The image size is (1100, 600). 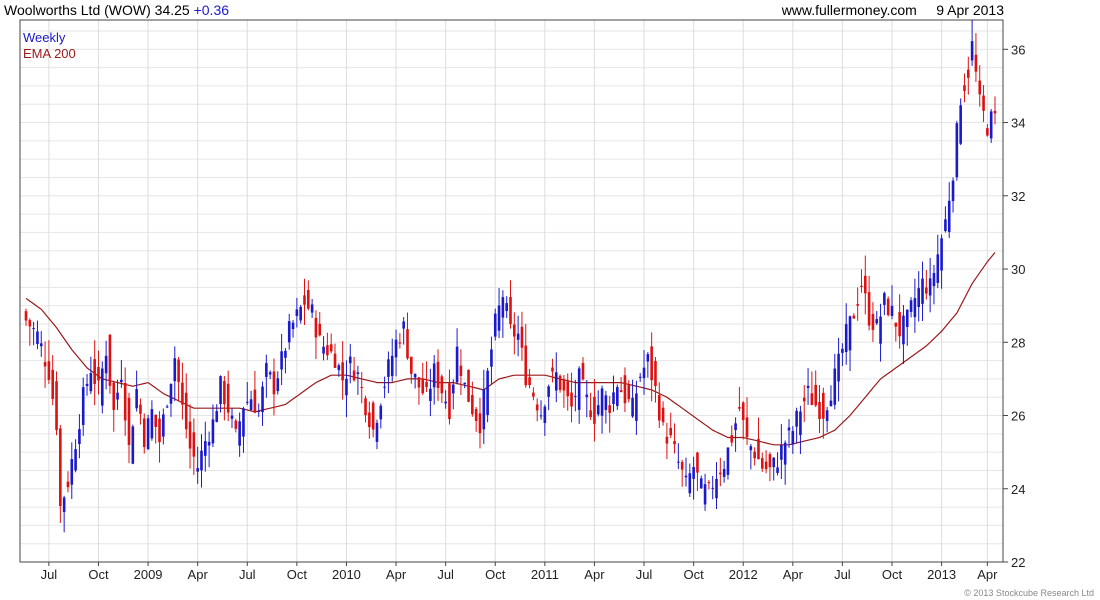 I want to click on copyright-note: © 2013 Stockcube Research Ltd, so click(x=1029, y=593).